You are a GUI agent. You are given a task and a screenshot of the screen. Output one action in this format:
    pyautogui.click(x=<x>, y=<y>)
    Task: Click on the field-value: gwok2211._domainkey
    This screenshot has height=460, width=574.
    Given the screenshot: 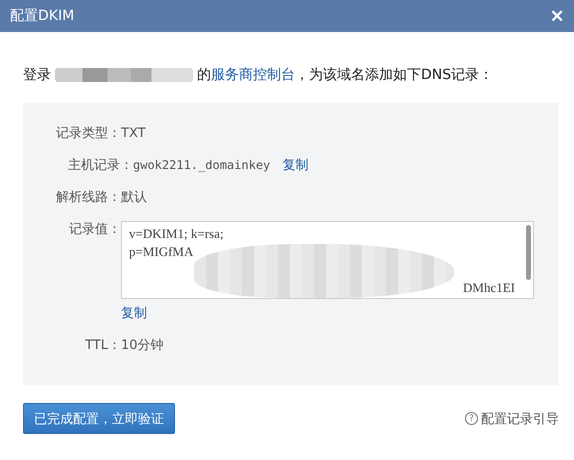 What is the action you would take?
    pyautogui.click(x=201, y=165)
    